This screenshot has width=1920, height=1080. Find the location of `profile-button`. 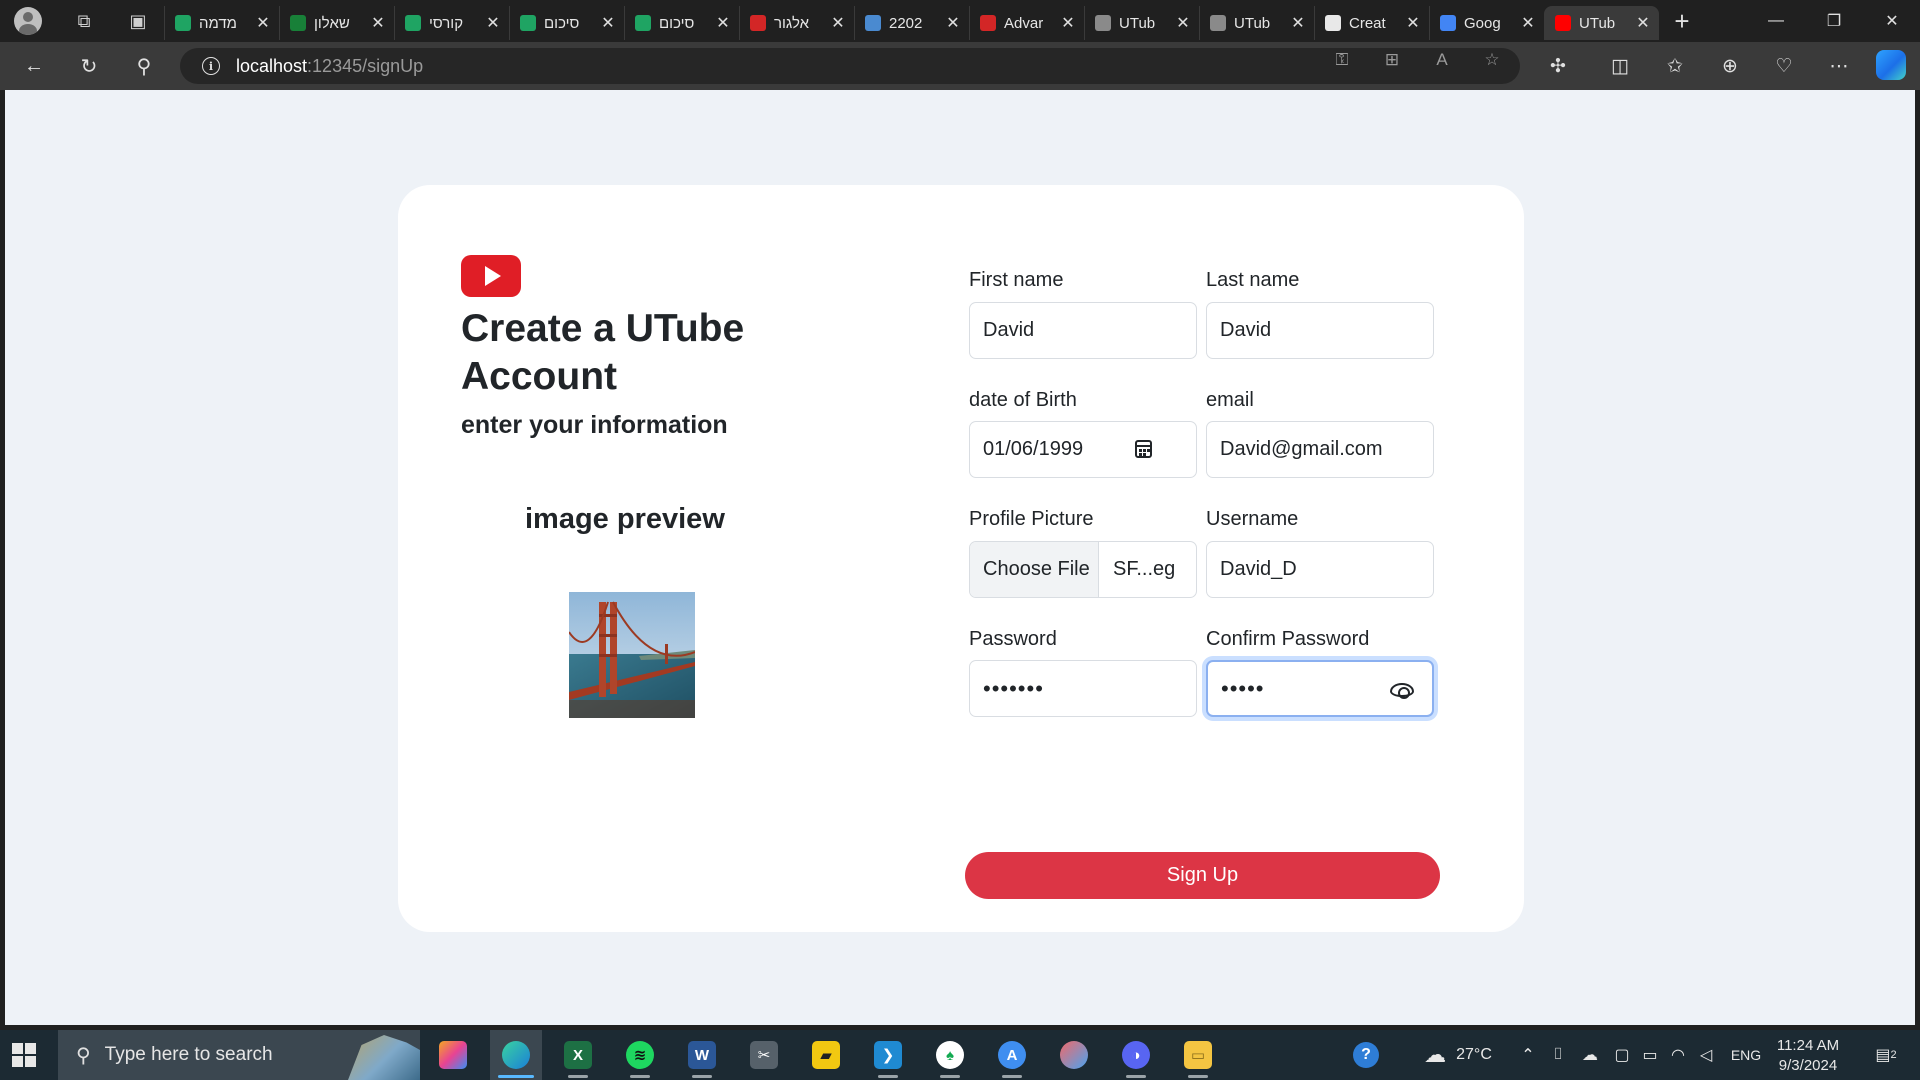

profile-button is located at coordinates (28, 21).